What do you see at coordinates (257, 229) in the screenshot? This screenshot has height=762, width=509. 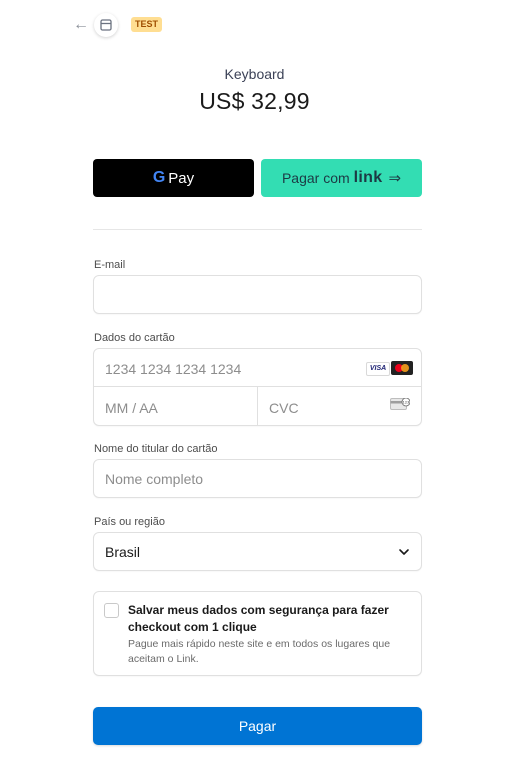 I see `divider` at bounding box center [257, 229].